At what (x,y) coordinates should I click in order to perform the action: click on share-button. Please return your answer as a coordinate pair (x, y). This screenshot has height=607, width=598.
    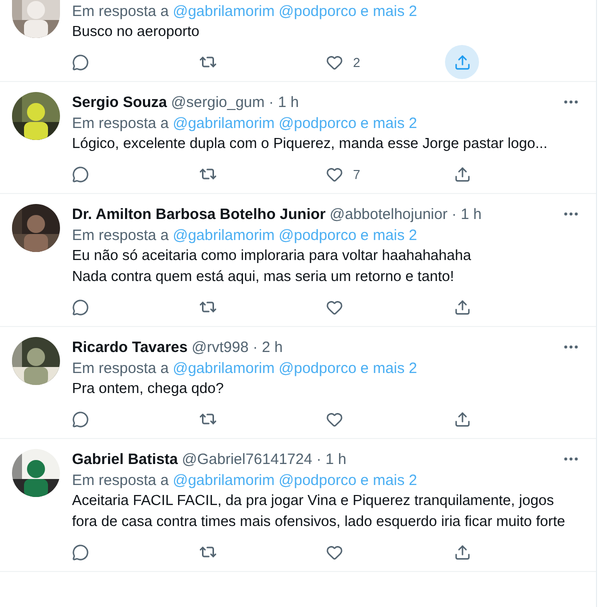
    Looking at the image, I should click on (462, 62).